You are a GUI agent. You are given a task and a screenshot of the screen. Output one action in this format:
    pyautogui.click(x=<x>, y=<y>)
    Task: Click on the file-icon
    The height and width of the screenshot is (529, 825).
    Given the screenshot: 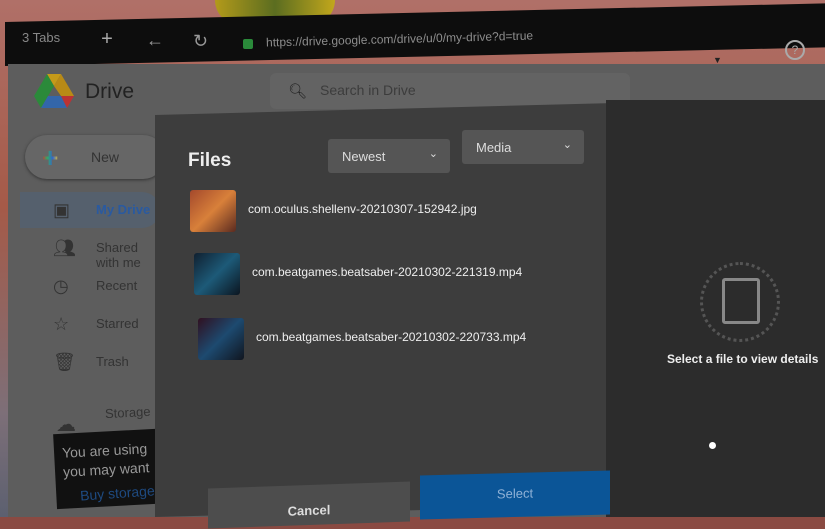 What is the action you would take?
    pyautogui.click(x=741, y=301)
    